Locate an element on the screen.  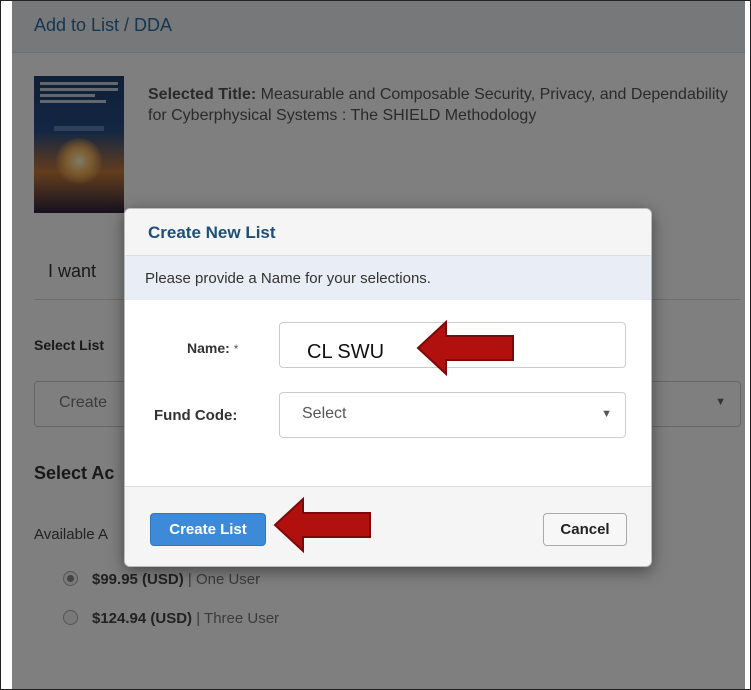
create-list-button: Create List is located at coordinates (208, 529).